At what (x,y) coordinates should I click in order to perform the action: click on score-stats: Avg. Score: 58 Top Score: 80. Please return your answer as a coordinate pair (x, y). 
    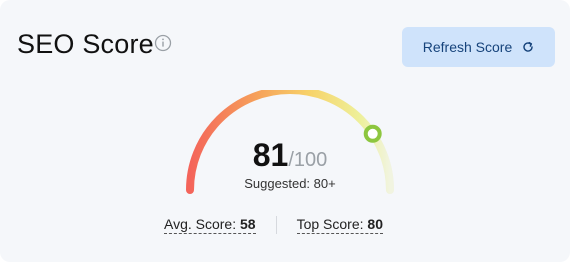
    Looking at the image, I should click on (273, 225).